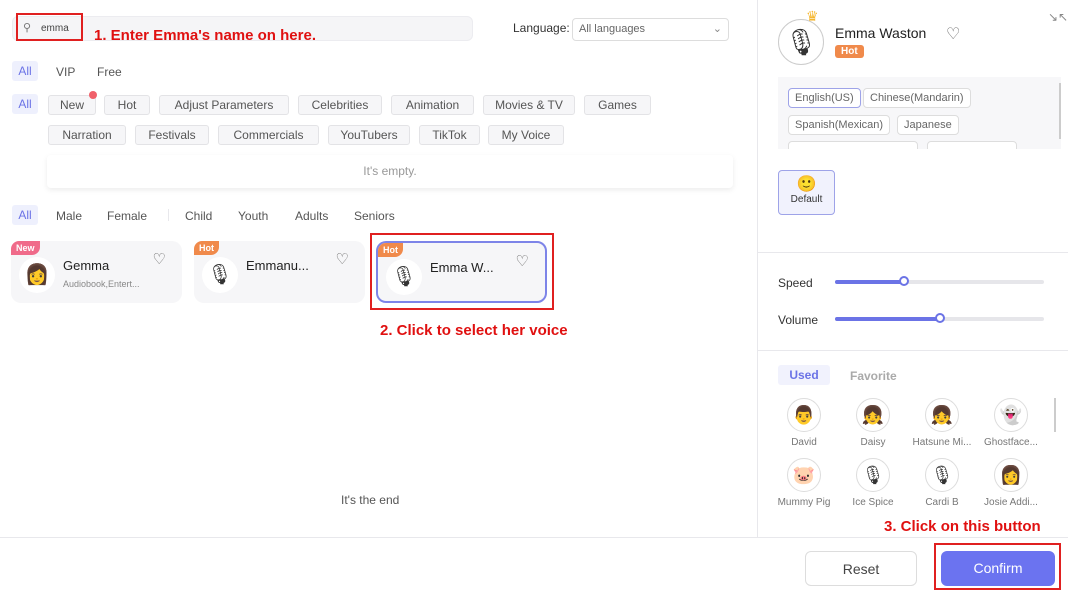  What do you see at coordinates (804, 375) in the screenshot?
I see `tab-used: Used` at bounding box center [804, 375].